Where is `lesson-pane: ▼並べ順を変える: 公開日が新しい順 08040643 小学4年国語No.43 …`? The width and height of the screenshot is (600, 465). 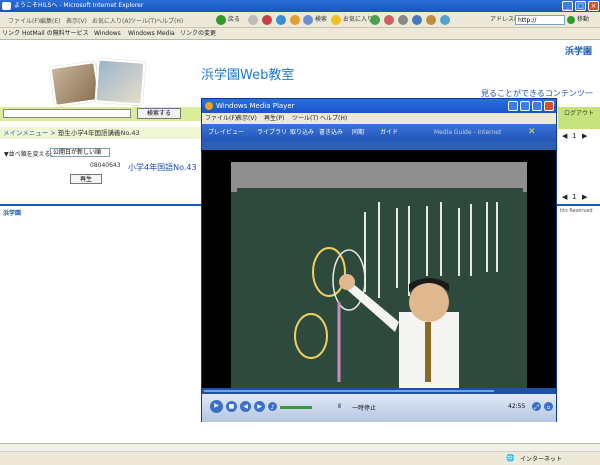 lesson-pane: ▼並べ順を変える: 公開日が新しい順 08040643 小学4年国語No.43 … is located at coordinates (105, 172).